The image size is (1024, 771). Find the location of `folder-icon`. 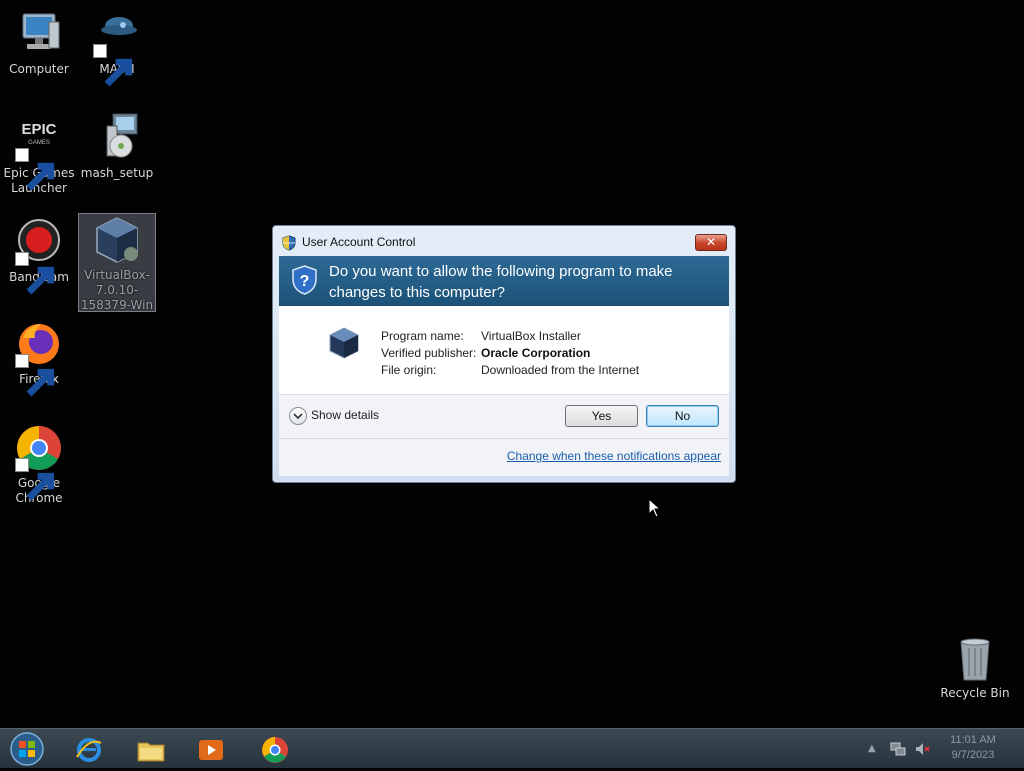

folder-icon is located at coordinates (151, 752).